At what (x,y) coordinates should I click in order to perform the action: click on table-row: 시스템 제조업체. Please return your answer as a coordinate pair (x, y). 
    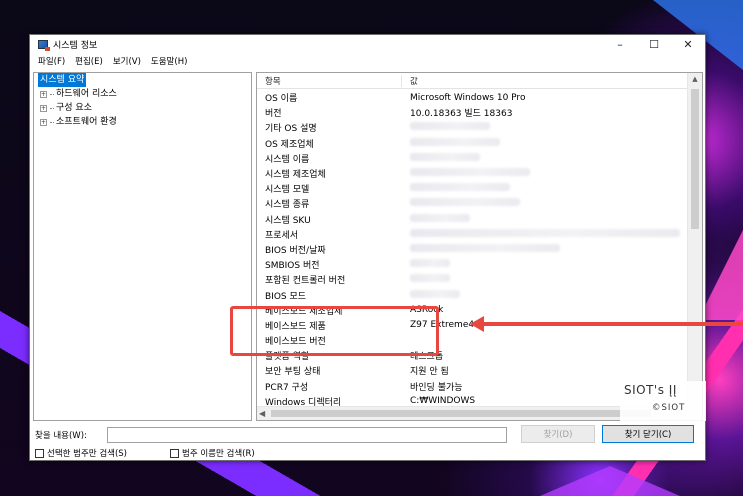
    Looking at the image, I should click on (472, 173).